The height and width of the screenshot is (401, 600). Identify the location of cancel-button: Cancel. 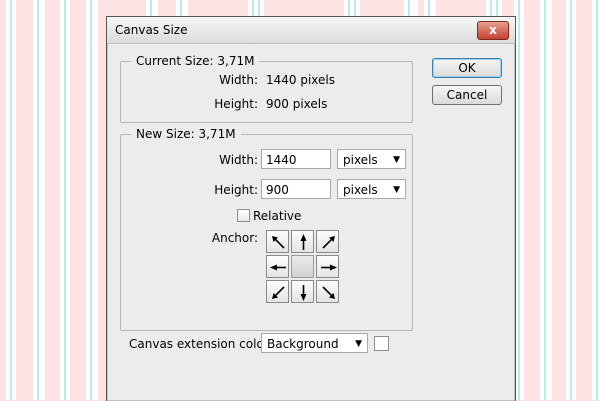
(467, 95).